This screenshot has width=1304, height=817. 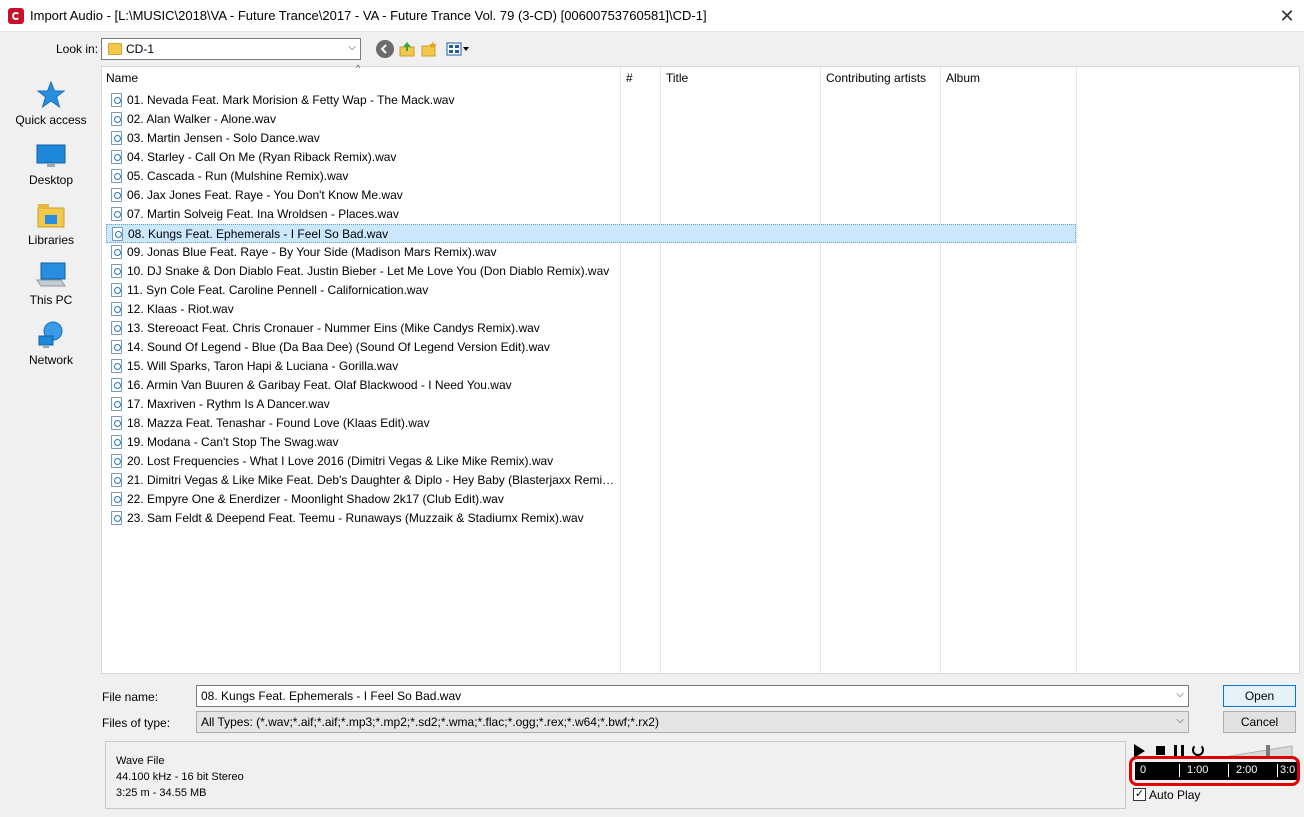 What do you see at coordinates (1259, 696) in the screenshot?
I see `open-button: Open` at bounding box center [1259, 696].